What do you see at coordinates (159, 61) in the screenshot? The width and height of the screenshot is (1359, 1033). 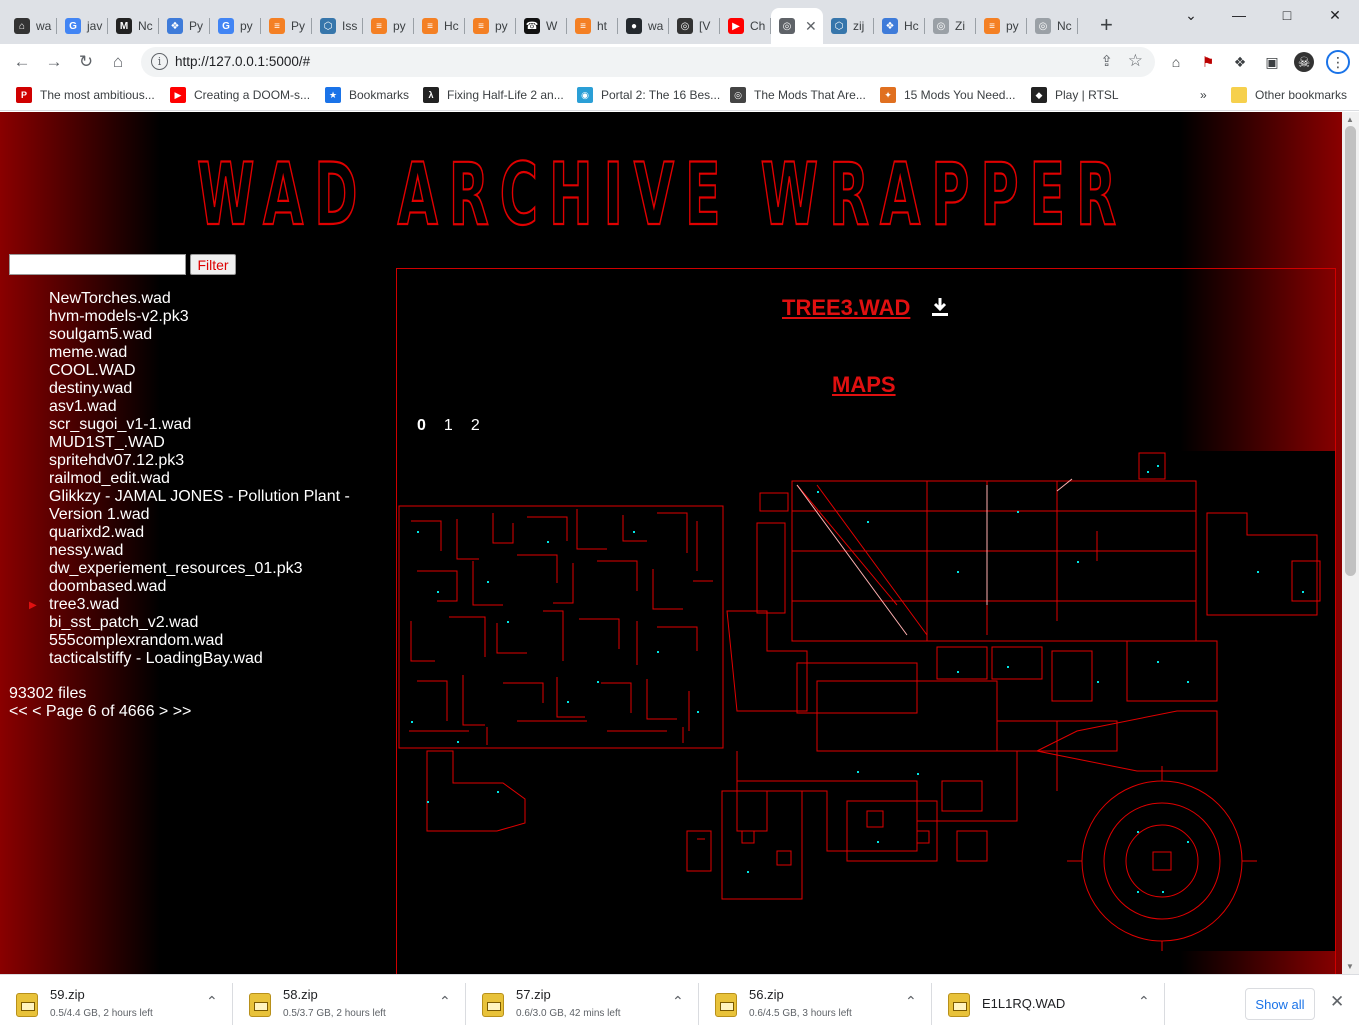 I see `info-icon: i` at bounding box center [159, 61].